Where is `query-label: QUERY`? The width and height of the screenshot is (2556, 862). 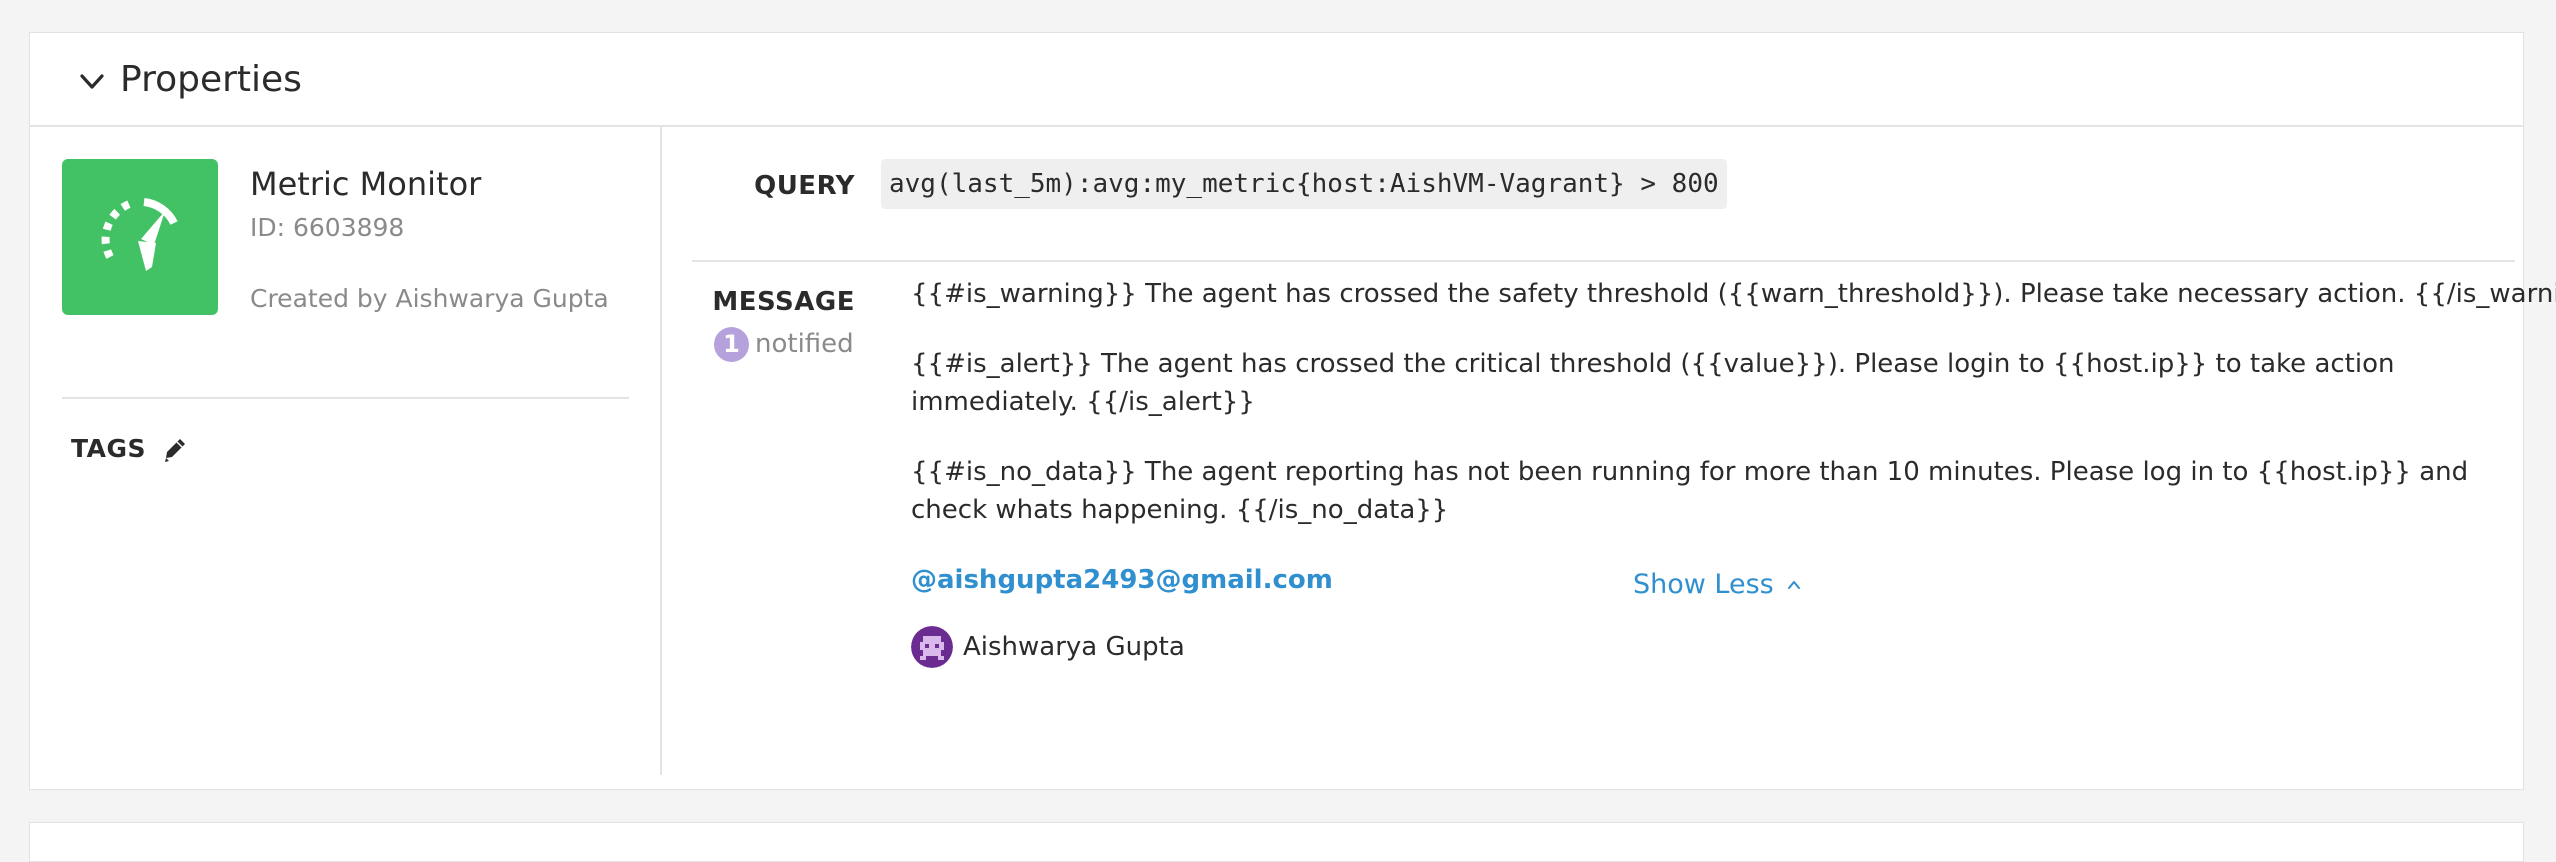
query-label: QUERY is located at coordinates (804, 186).